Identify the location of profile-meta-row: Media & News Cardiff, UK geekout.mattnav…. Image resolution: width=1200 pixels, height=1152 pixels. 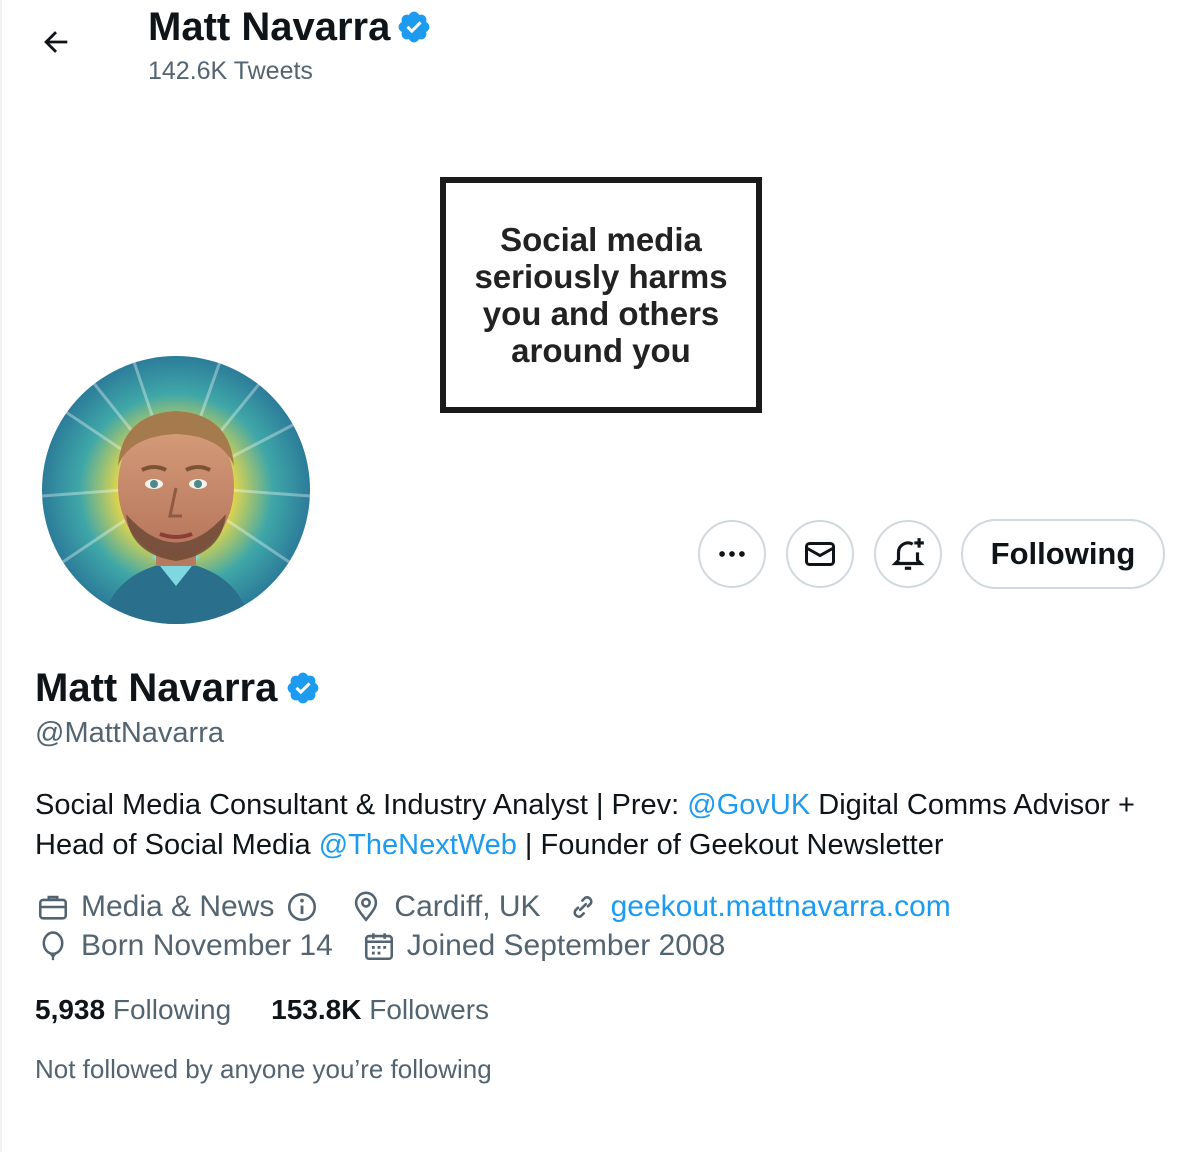
(493, 907).